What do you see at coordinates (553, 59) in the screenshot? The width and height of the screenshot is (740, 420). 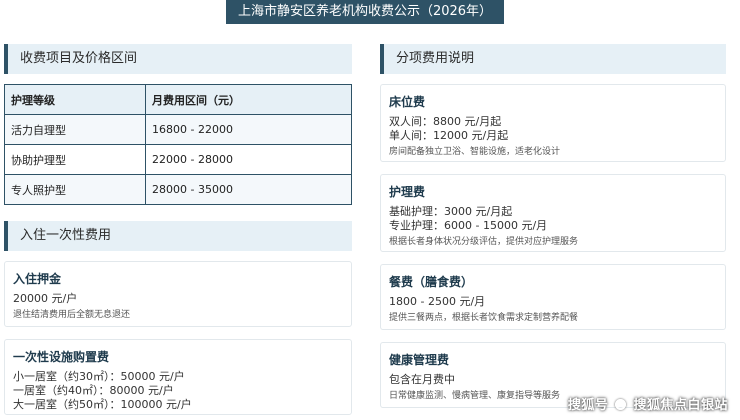 I see `section-header-items: 分项费用说明` at bounding box center [553, 59].